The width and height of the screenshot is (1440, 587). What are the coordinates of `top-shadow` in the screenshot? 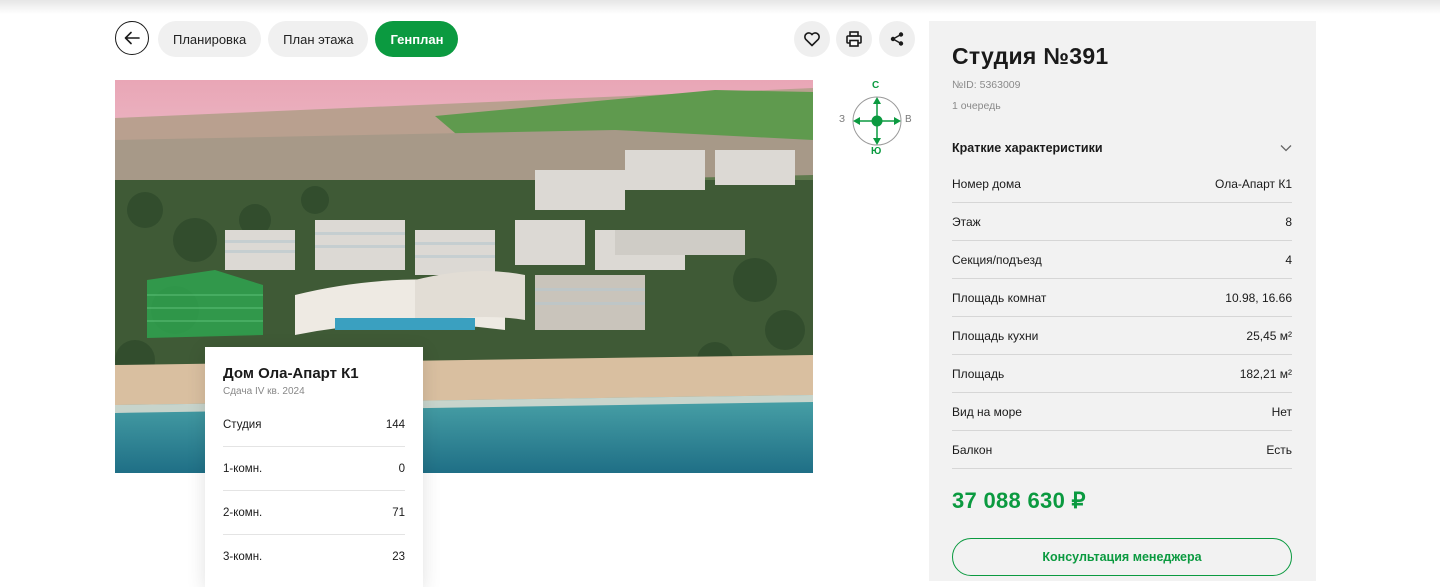 It's located at (720, 7).